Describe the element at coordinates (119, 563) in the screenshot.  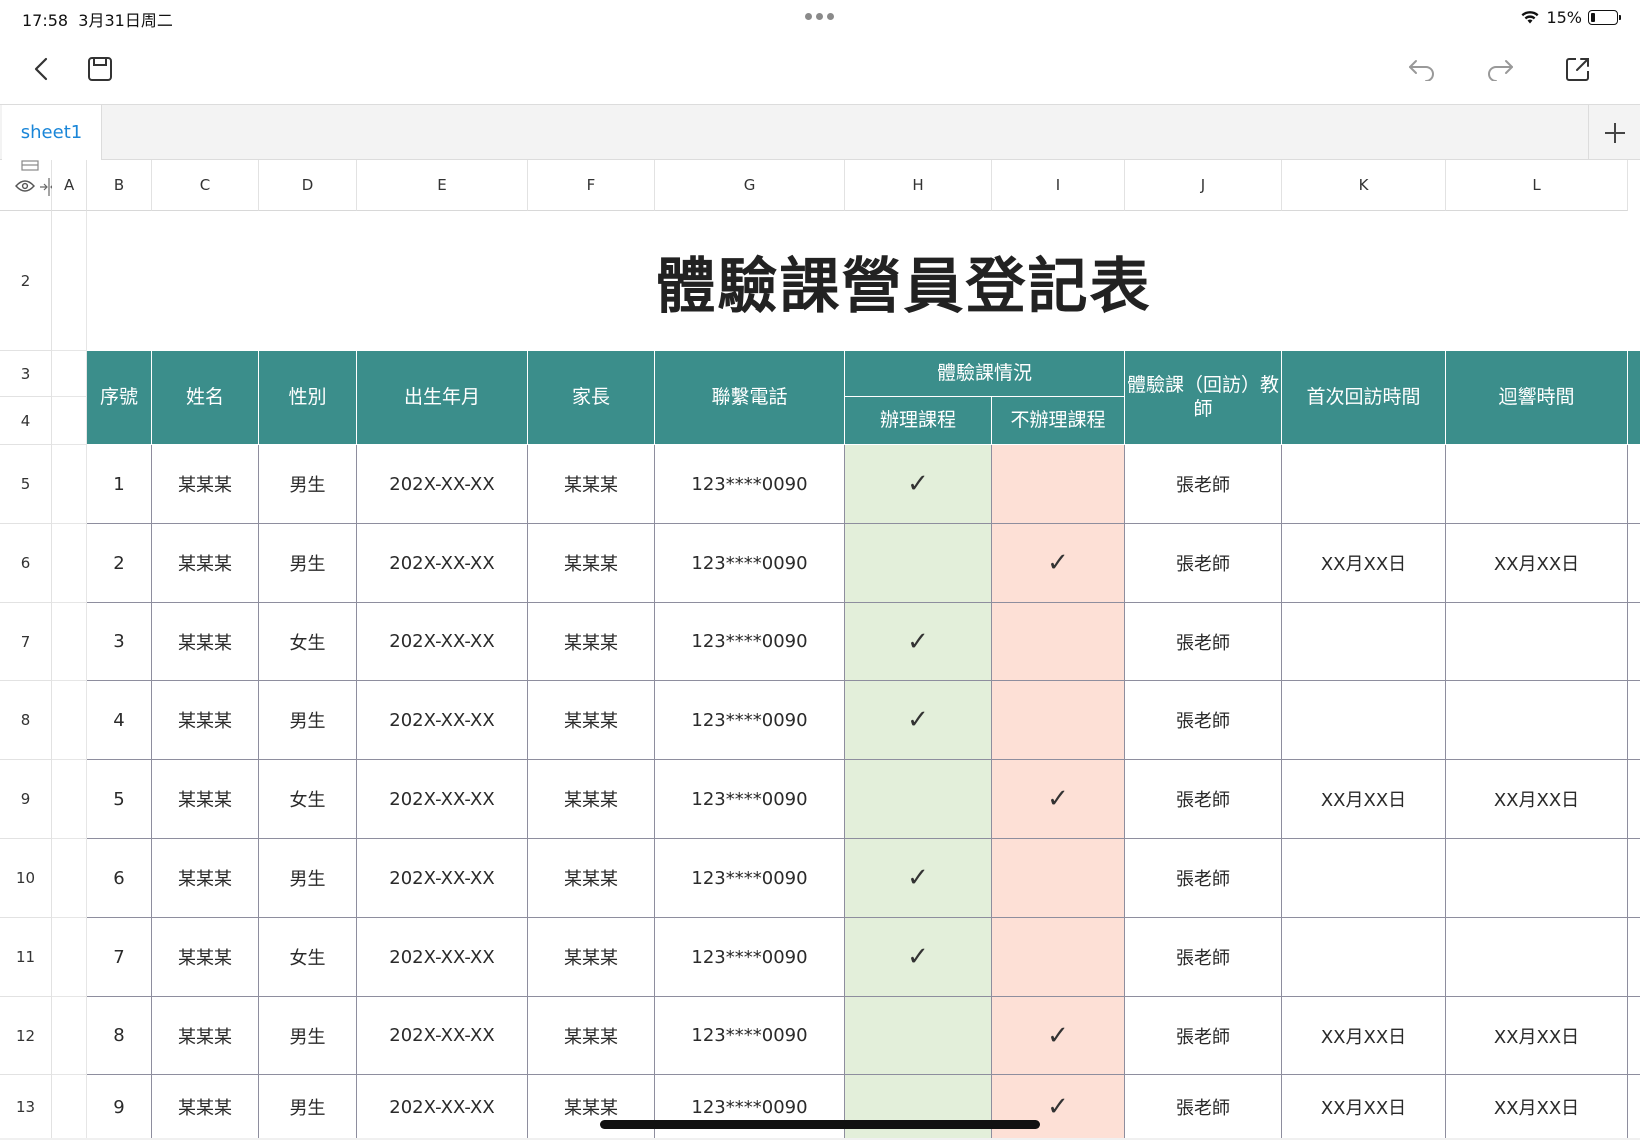
I see `cell-seq: 2` at that location.